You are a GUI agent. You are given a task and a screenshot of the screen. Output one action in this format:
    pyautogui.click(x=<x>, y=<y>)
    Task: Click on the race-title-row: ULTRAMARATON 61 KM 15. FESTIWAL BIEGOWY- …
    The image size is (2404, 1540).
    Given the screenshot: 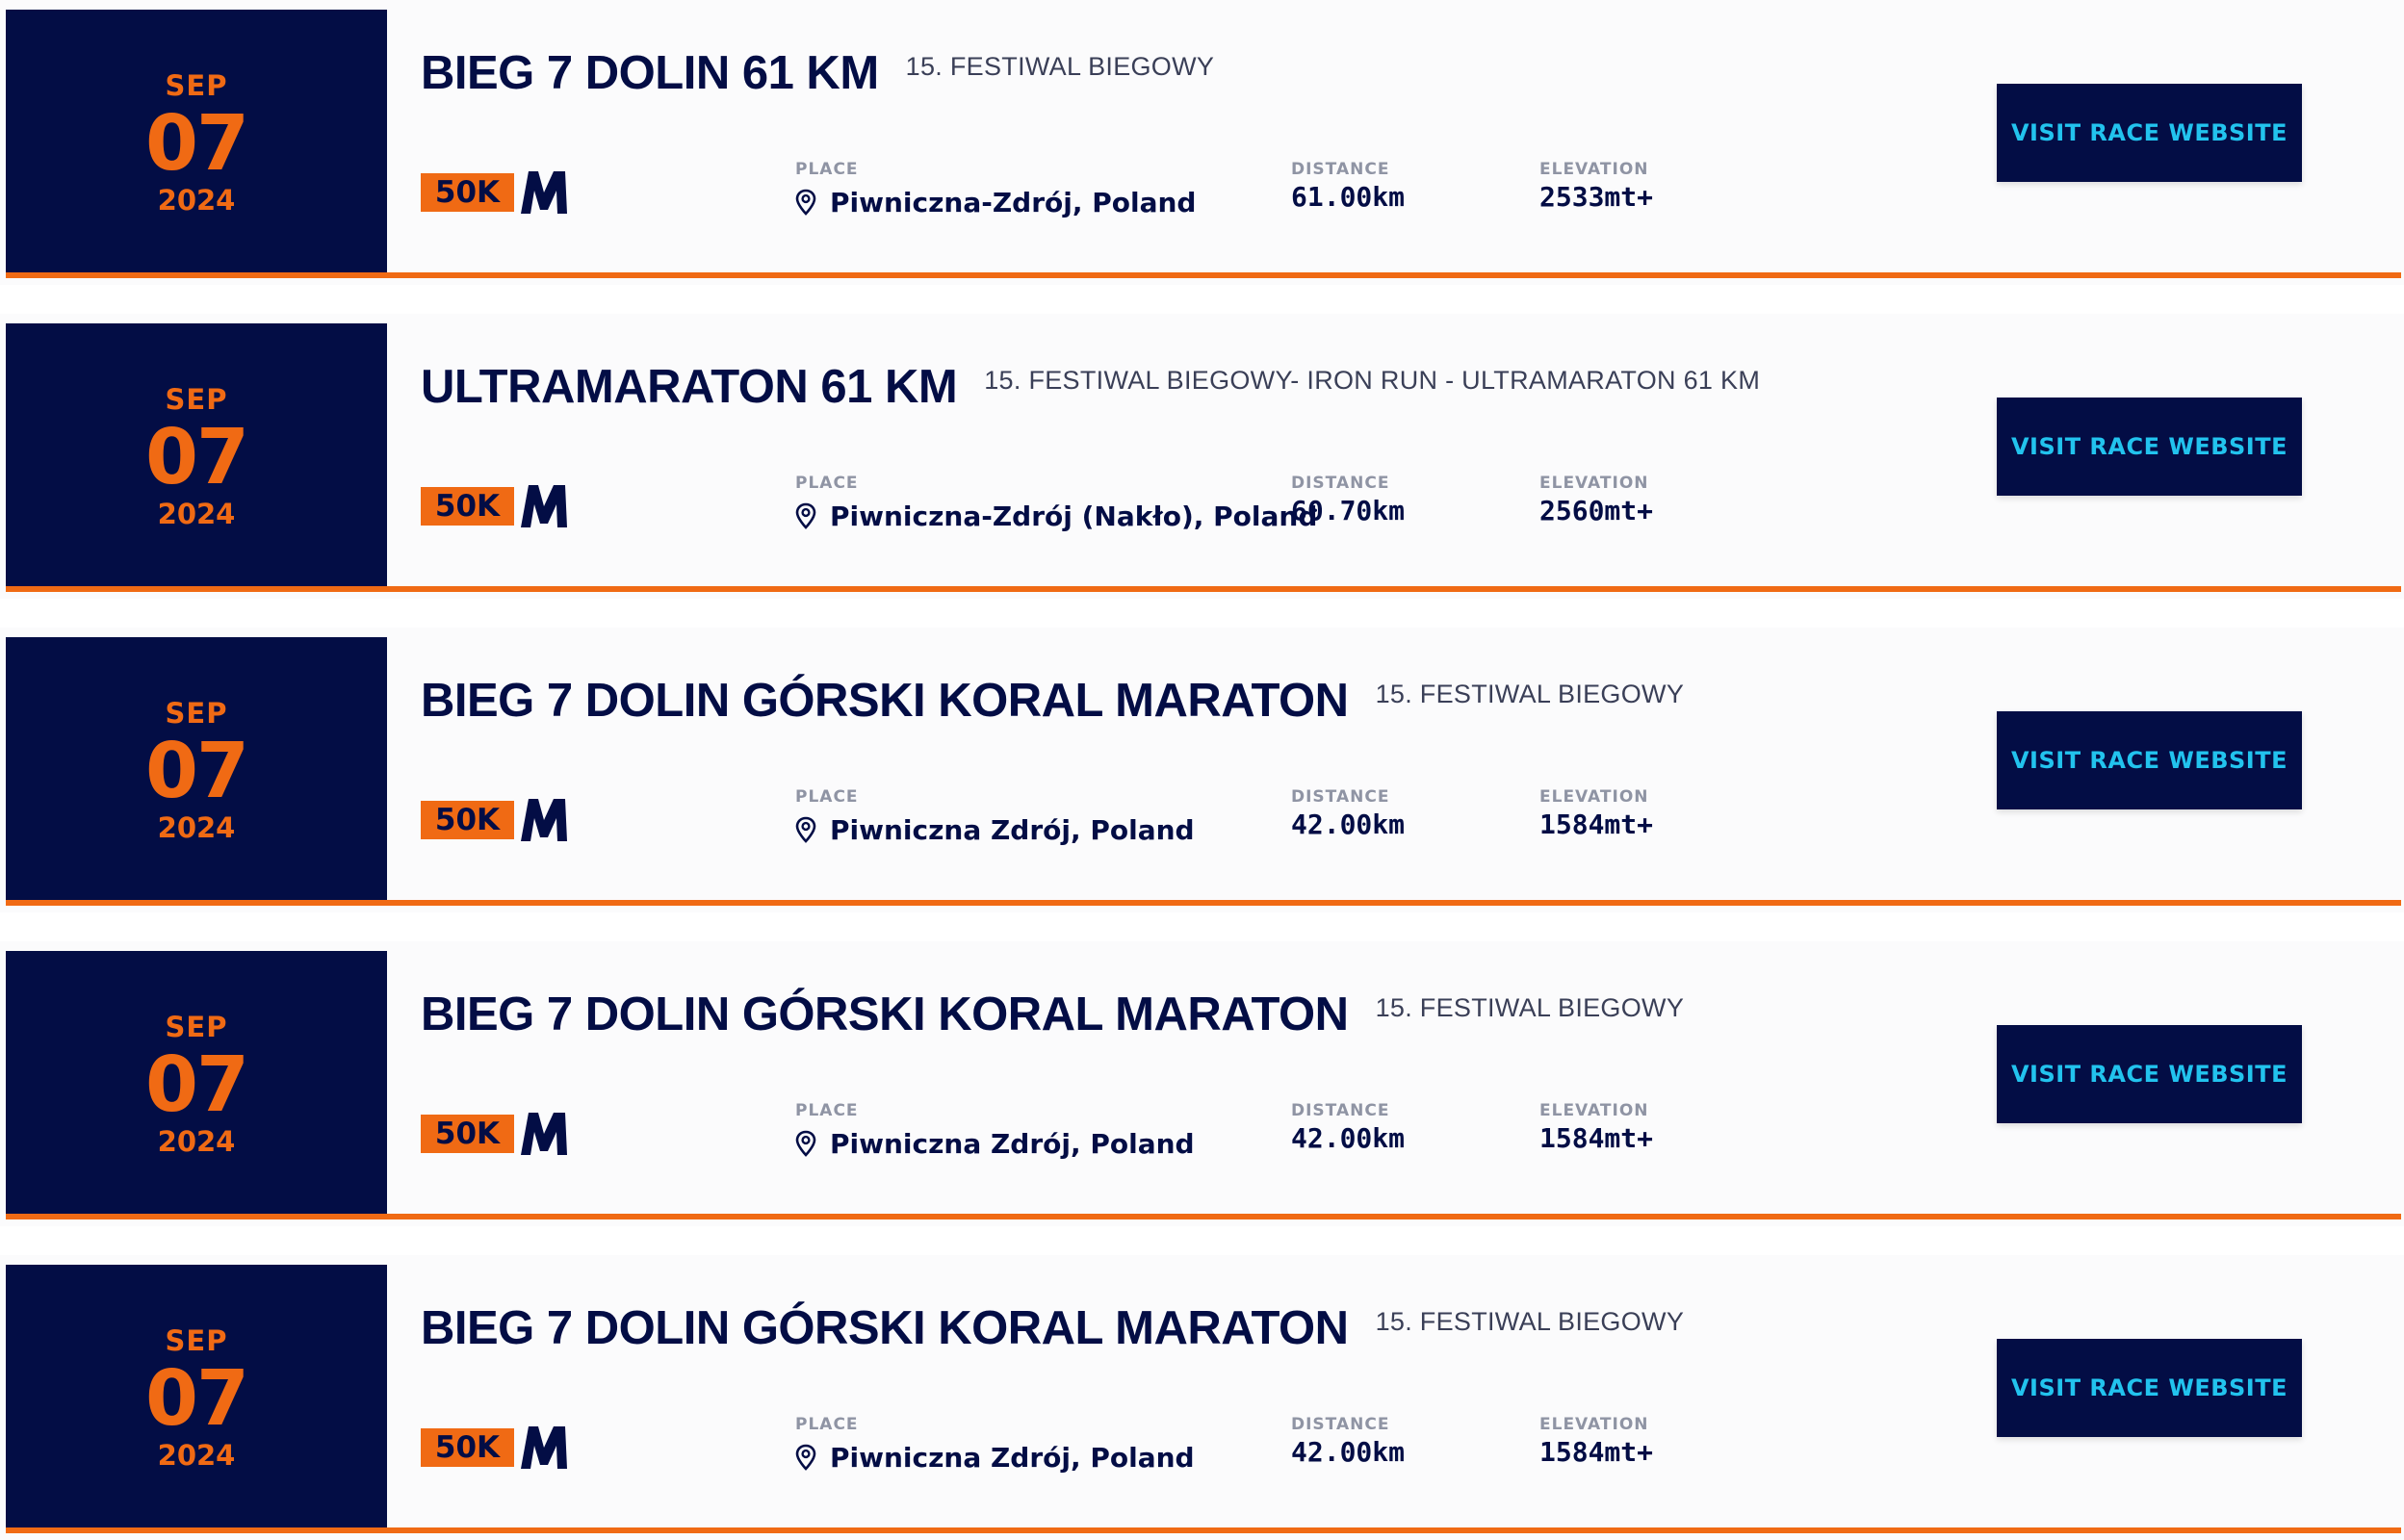 What is the action you would take?
    pyautogui.click(x=1090, y=387)
    